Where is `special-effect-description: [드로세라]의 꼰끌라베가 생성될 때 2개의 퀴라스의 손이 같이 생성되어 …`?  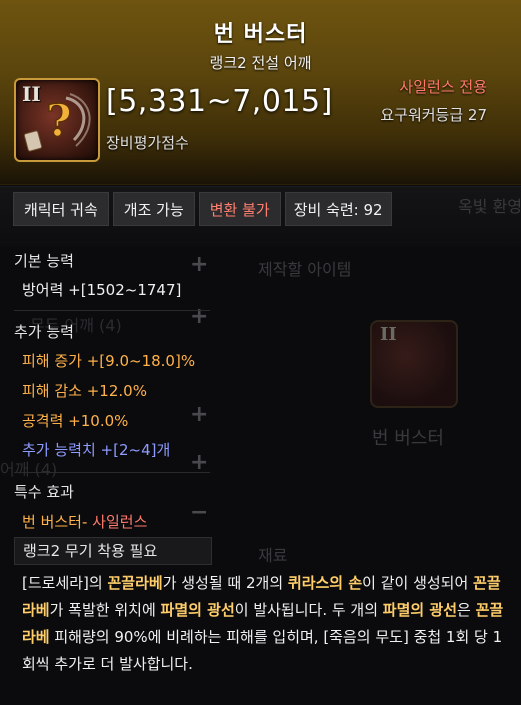 special-effect-description: [드로세라]의 꼰끌라베가 생성될 때 2개의 퀴라스의 손이 같이 생성되어 … is located at coordinates (267, 624).